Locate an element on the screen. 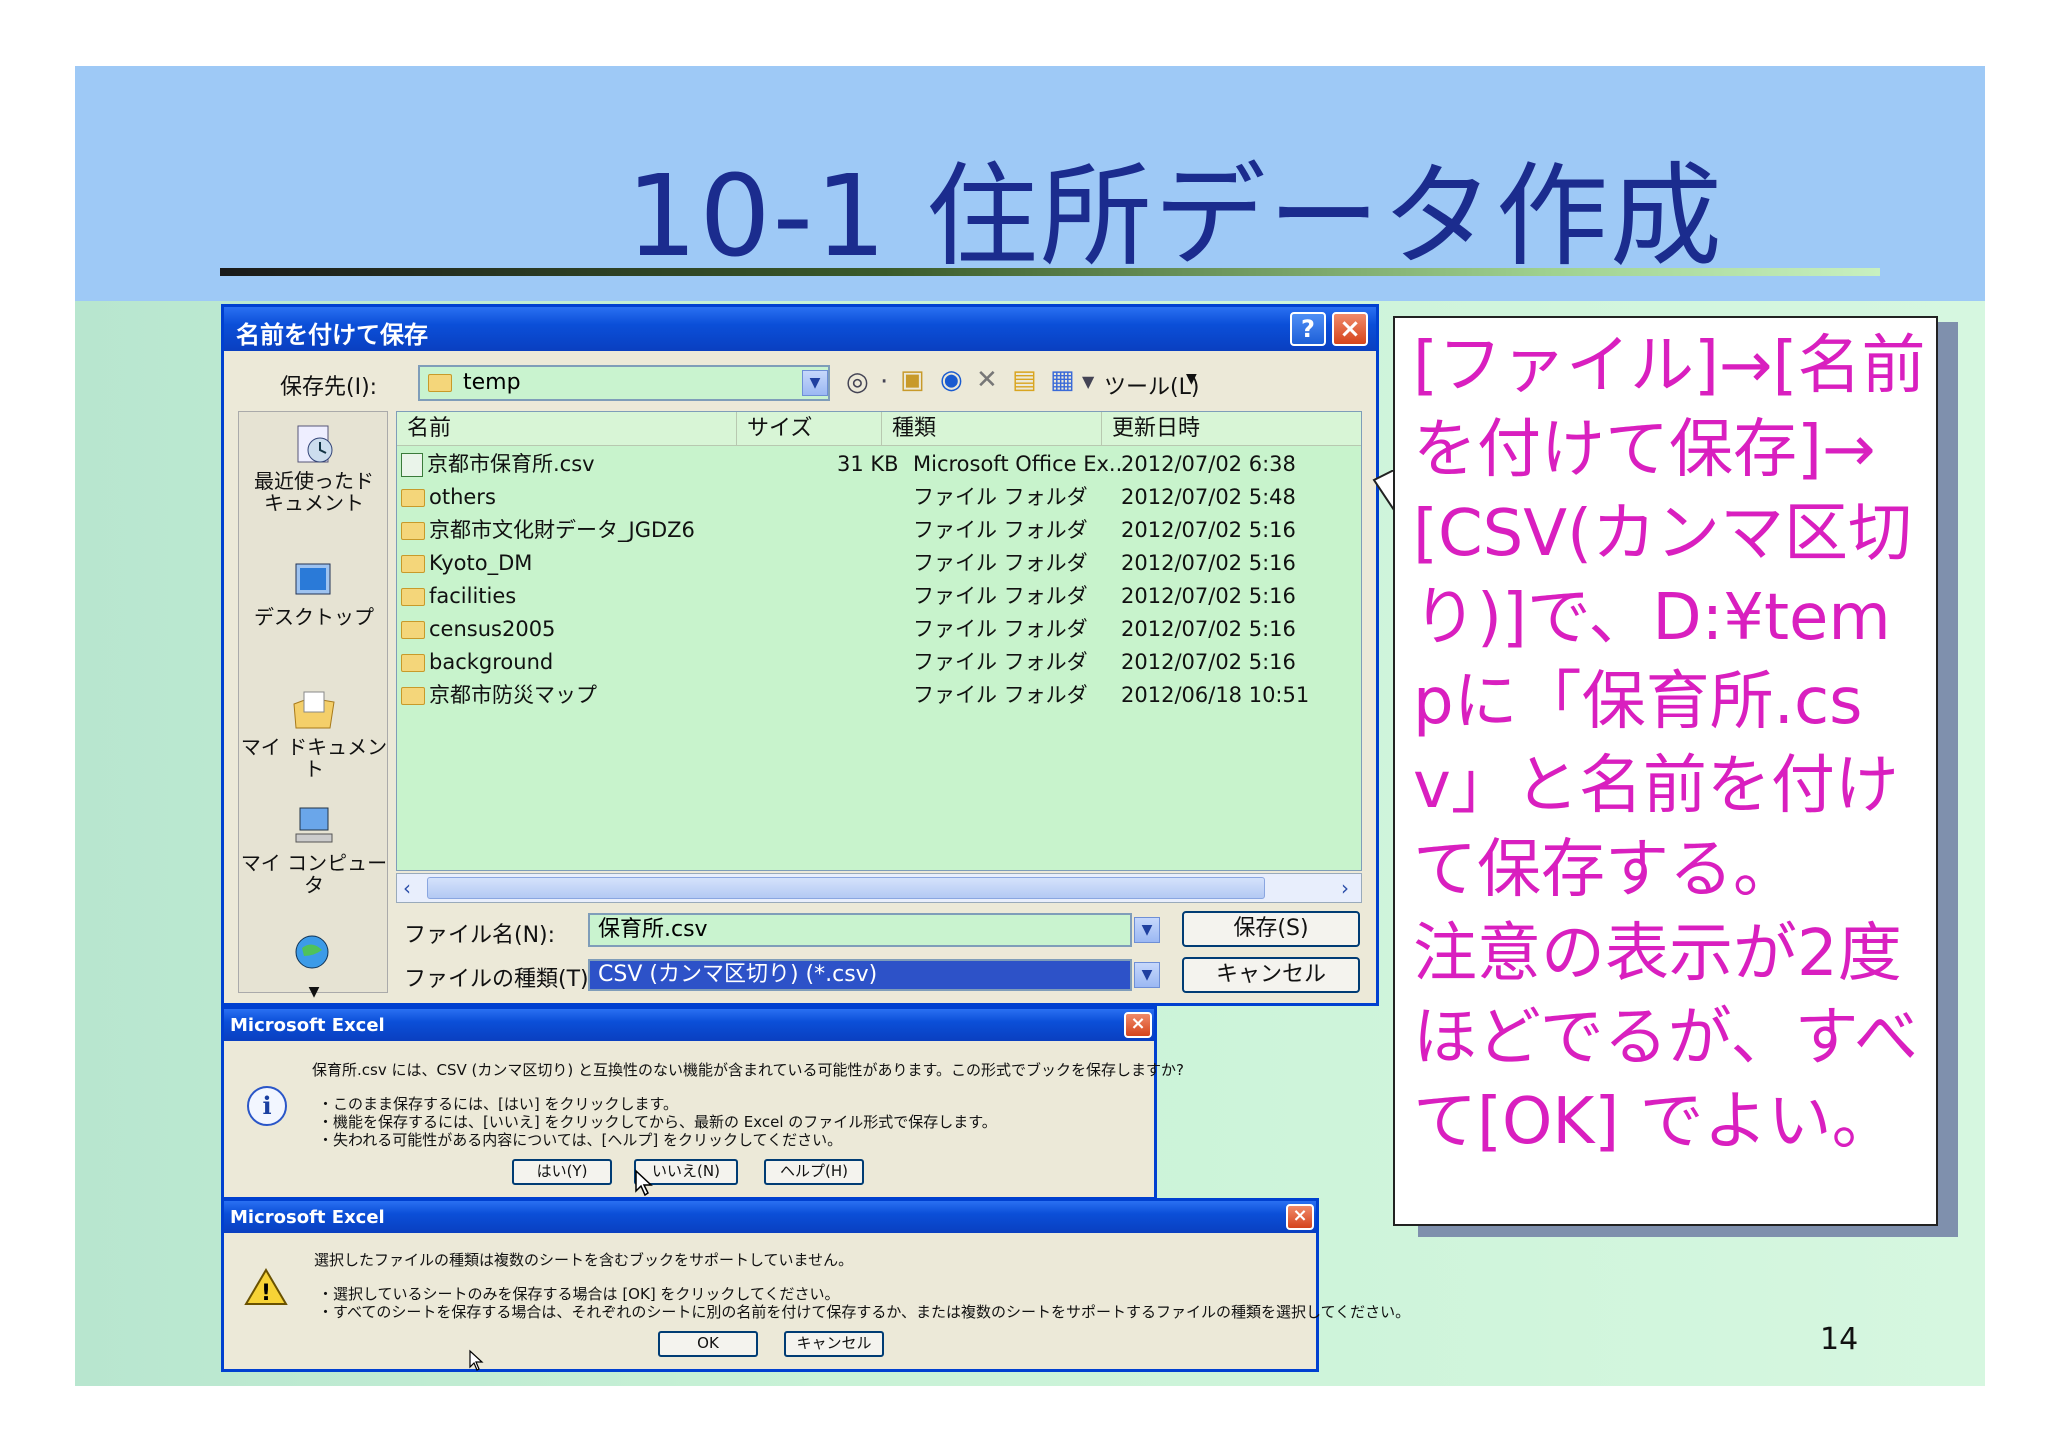  msg2-titlebar: Microsoft Excel × is located at coordinates (770, 1217).